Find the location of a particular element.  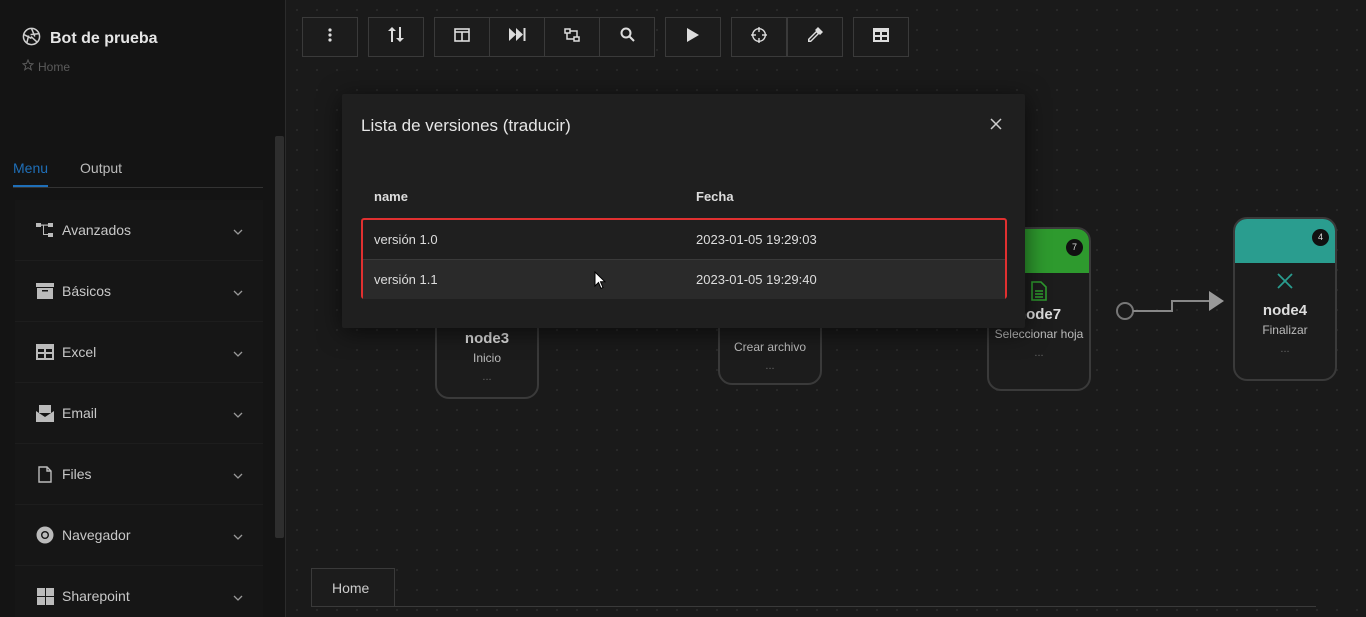

tab-home: Home is located at coordinates (353, 587).